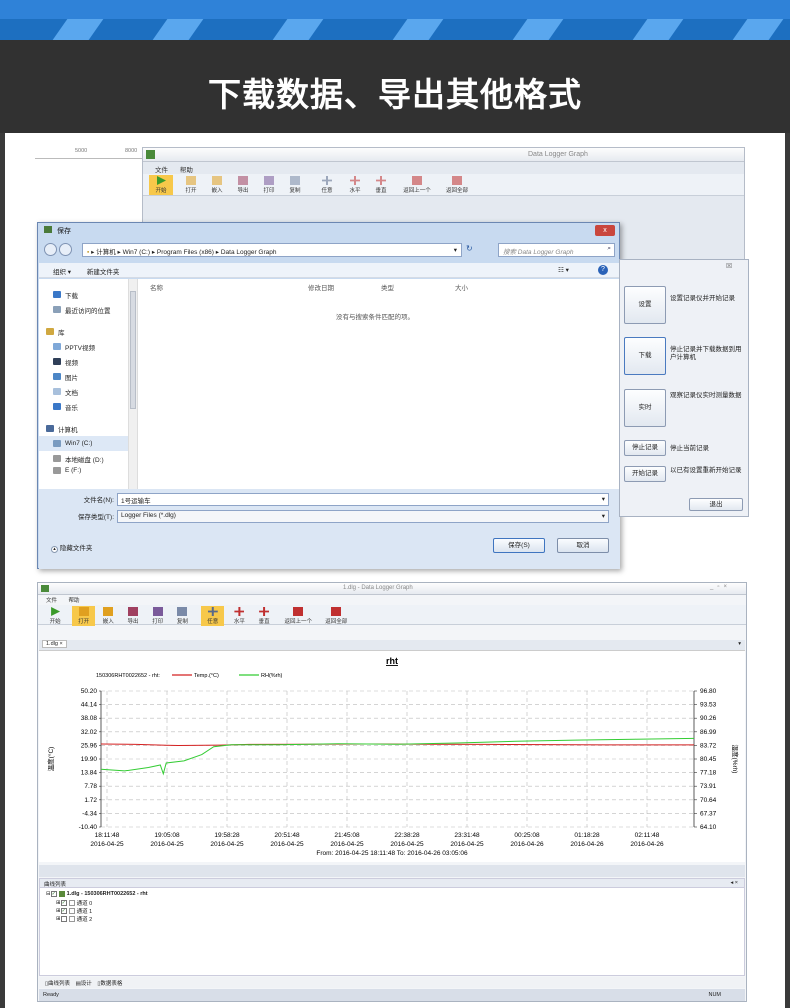 The width and height of the screenshot is (790, 1008). What do you see at coordinates (583, 545) in the screenshot?
I see `cancel-button: 取消` at bounding box center [583, 545].